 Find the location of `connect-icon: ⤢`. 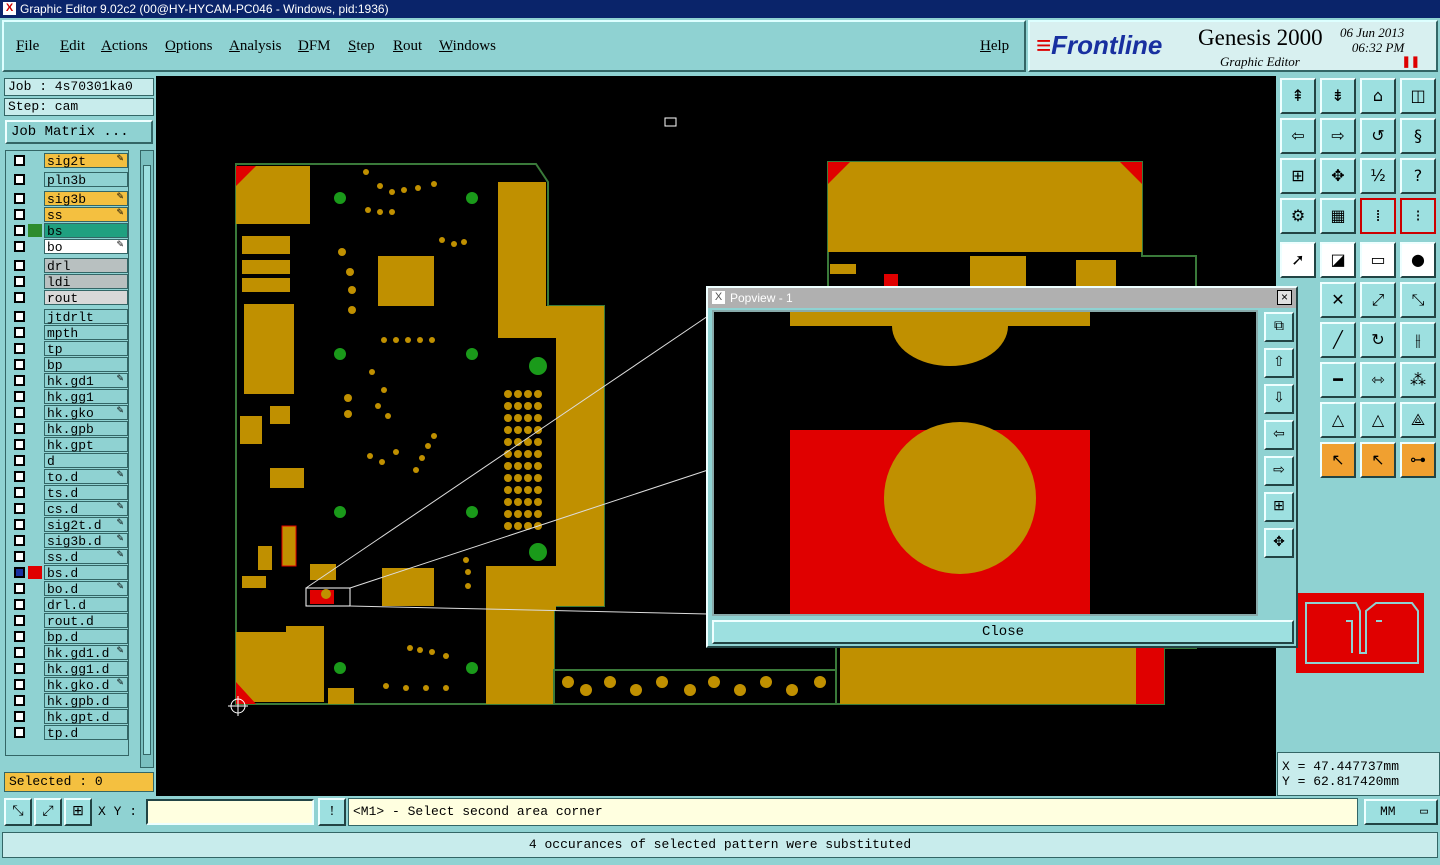

connect-icon: ⤢ is located at coordinates (1378, 300).